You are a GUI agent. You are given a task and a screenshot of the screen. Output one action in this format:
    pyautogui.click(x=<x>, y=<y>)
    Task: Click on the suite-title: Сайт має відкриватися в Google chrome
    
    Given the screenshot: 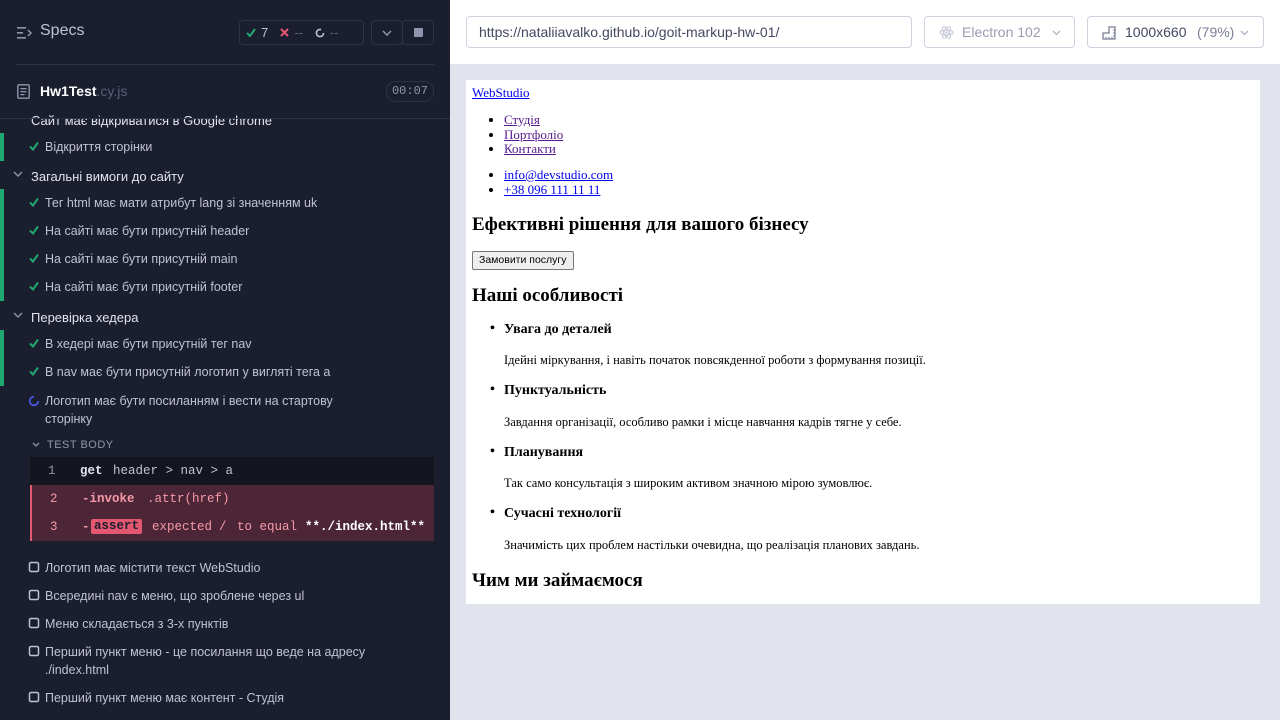 What is the action you would take?
    pyautogui.click(x=152, y=120)
    